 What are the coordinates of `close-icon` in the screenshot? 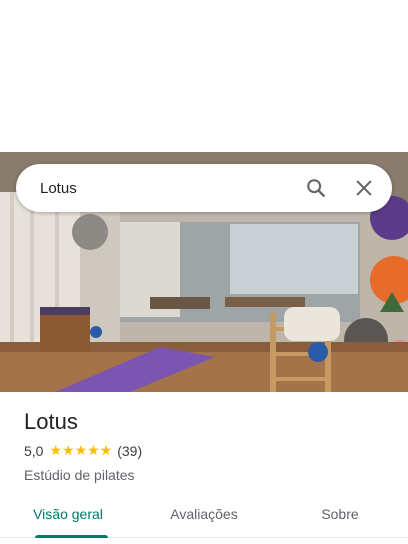 It's located at (364, 188).